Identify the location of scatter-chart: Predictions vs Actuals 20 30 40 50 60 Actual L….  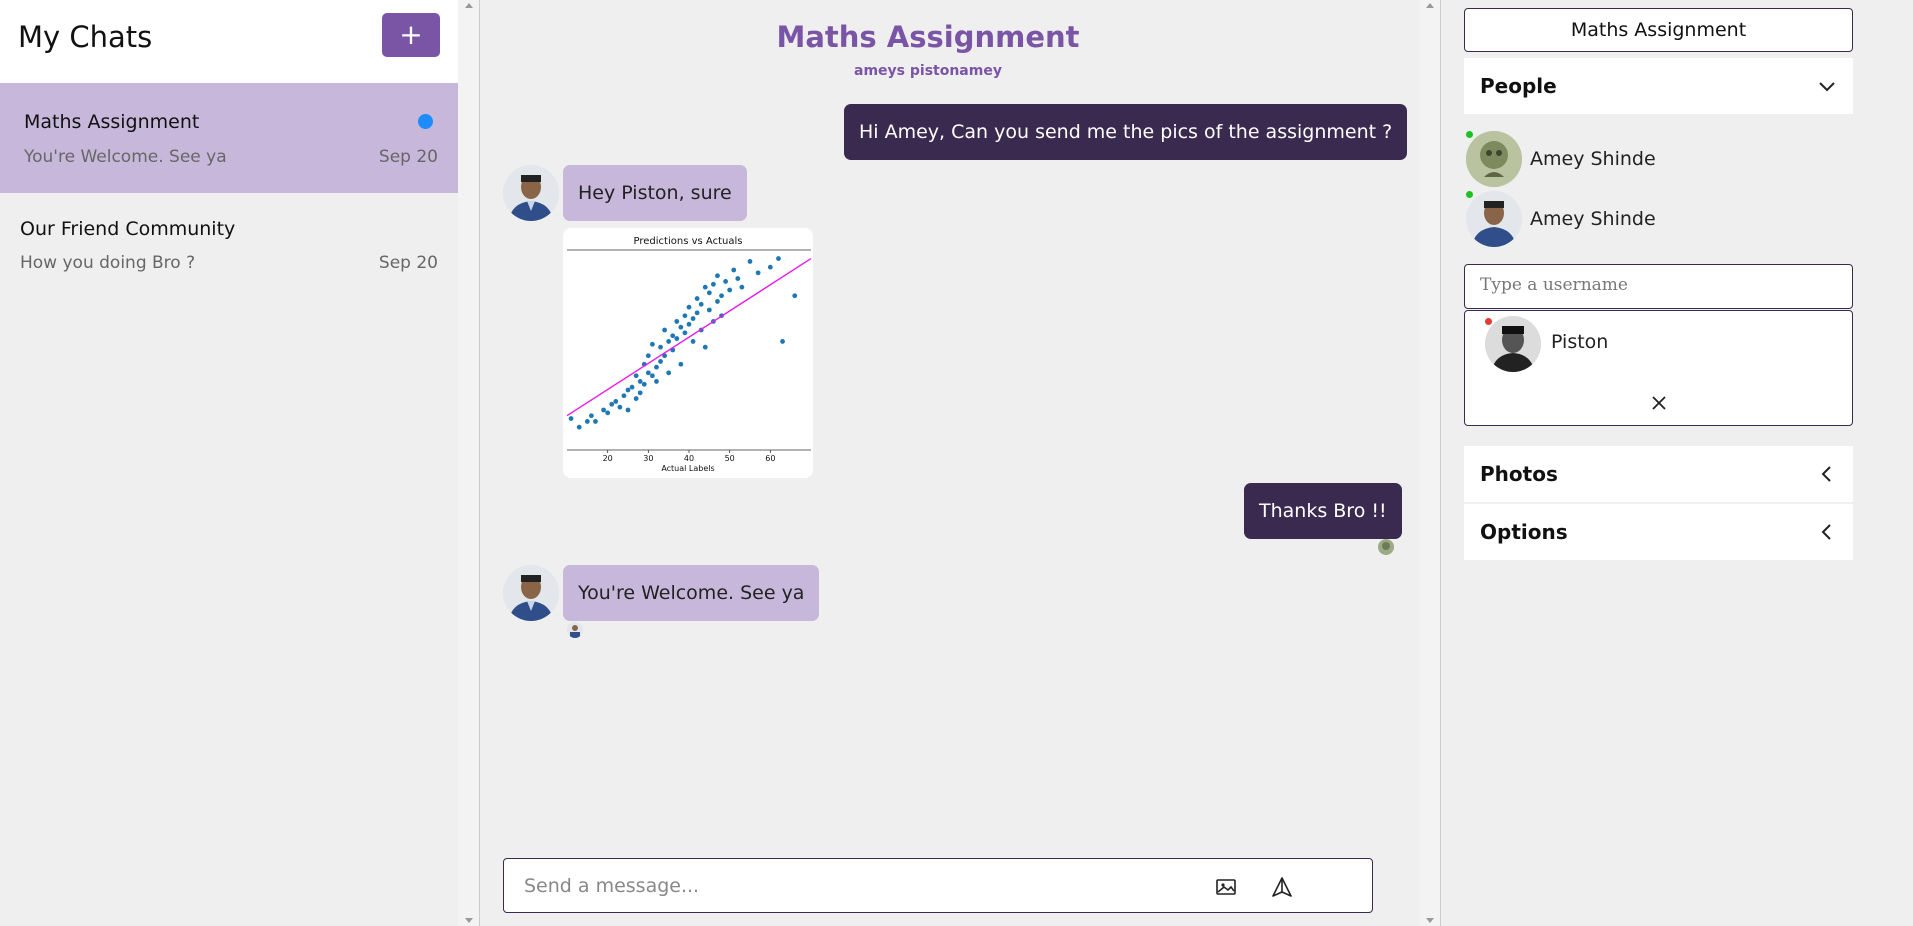
(689, 354).